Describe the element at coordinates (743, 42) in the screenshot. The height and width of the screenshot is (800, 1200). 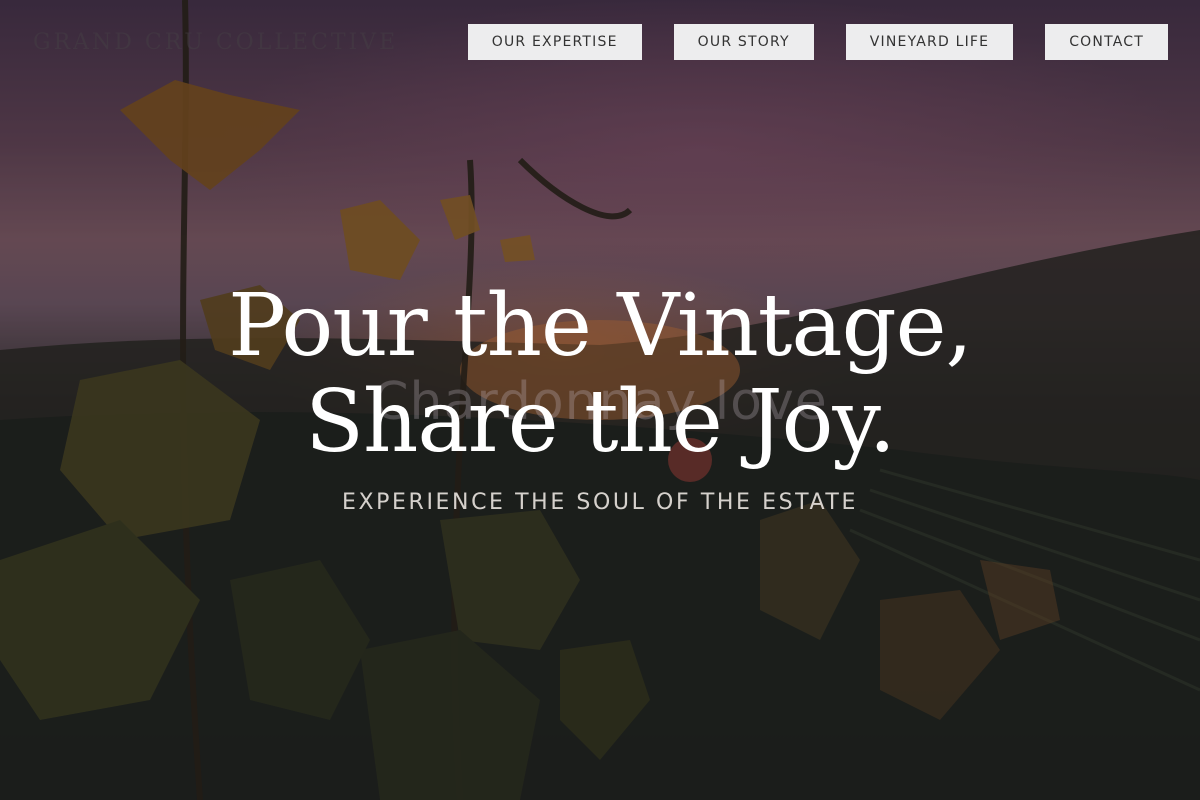
I see `nav-our-story-button: OUR STORY` at that location.